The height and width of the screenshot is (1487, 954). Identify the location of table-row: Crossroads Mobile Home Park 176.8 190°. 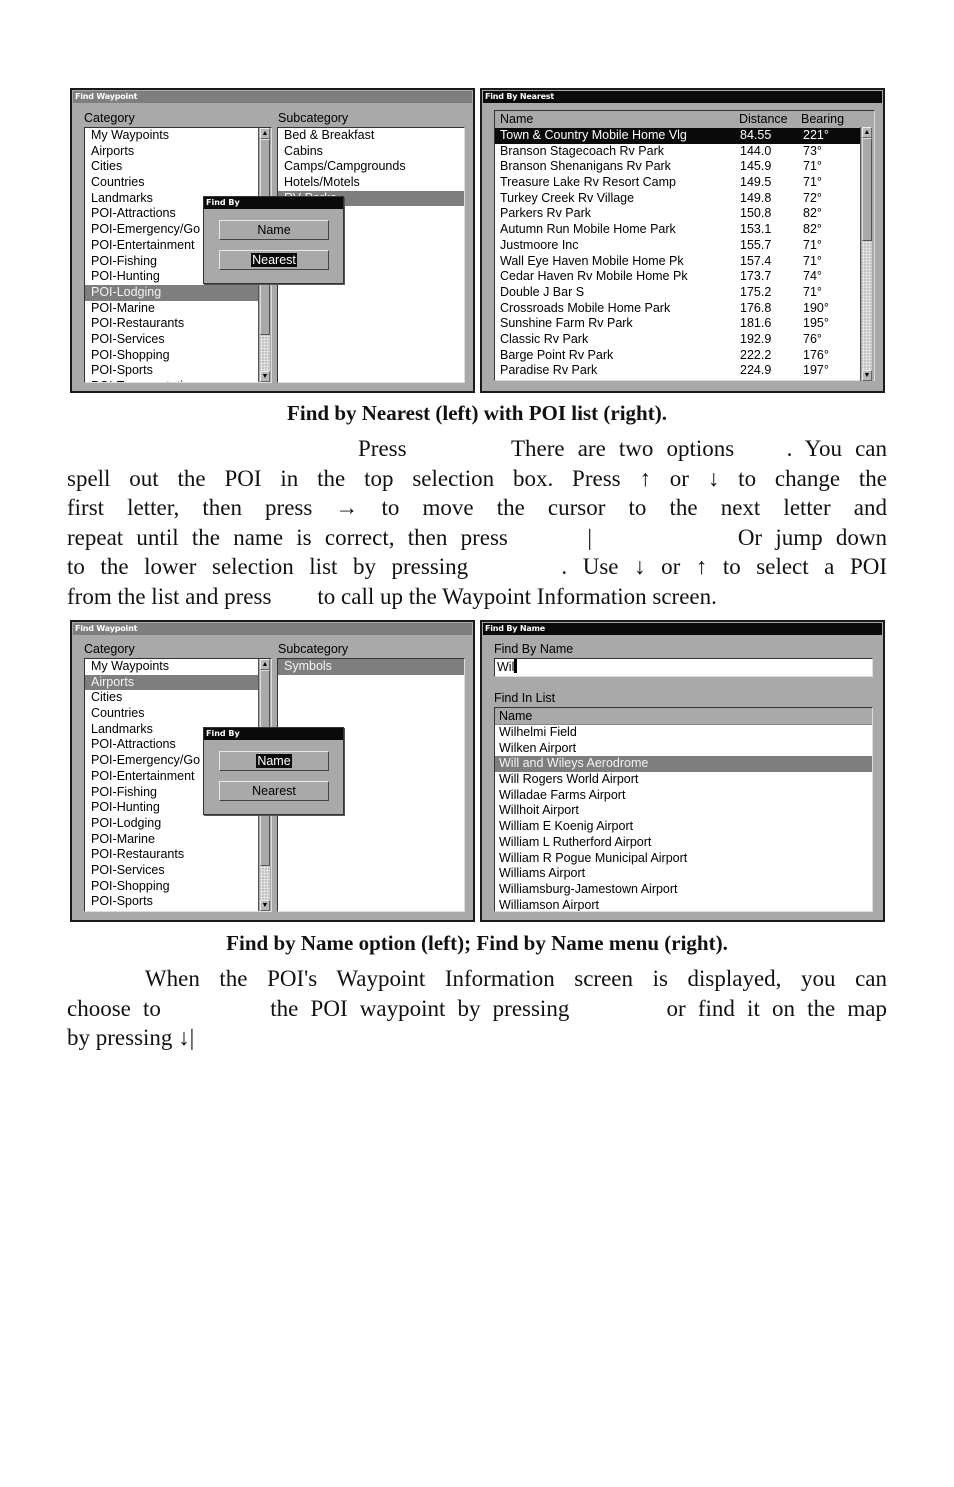
(678, 309).